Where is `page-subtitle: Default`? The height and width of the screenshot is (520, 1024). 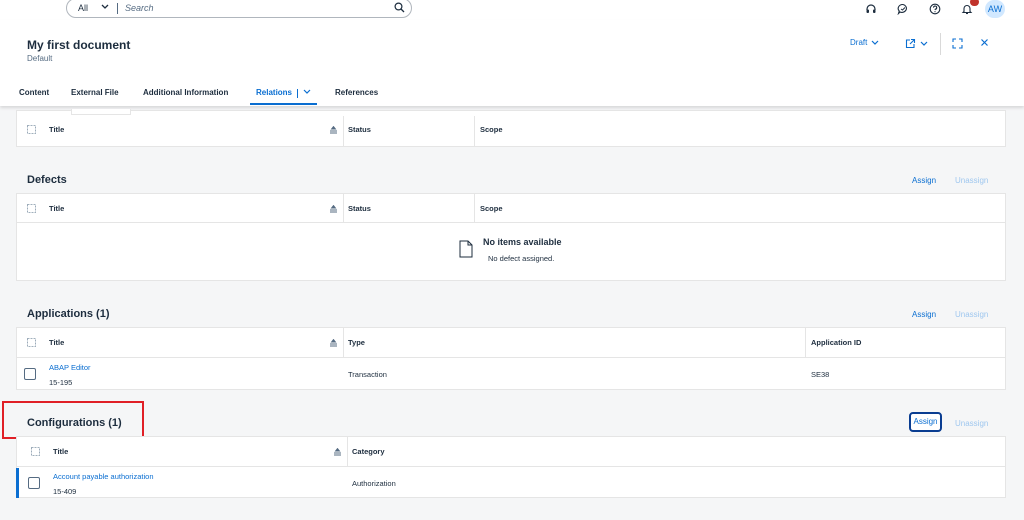
page-subtitle: Default is located at coordinates (40, 58).